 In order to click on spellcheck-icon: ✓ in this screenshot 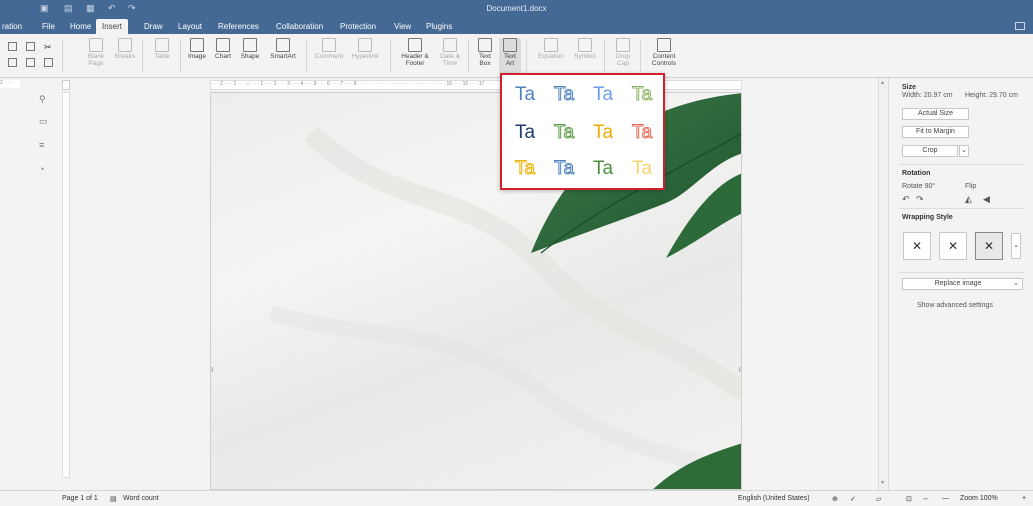, I will do `click(853, 499)`.